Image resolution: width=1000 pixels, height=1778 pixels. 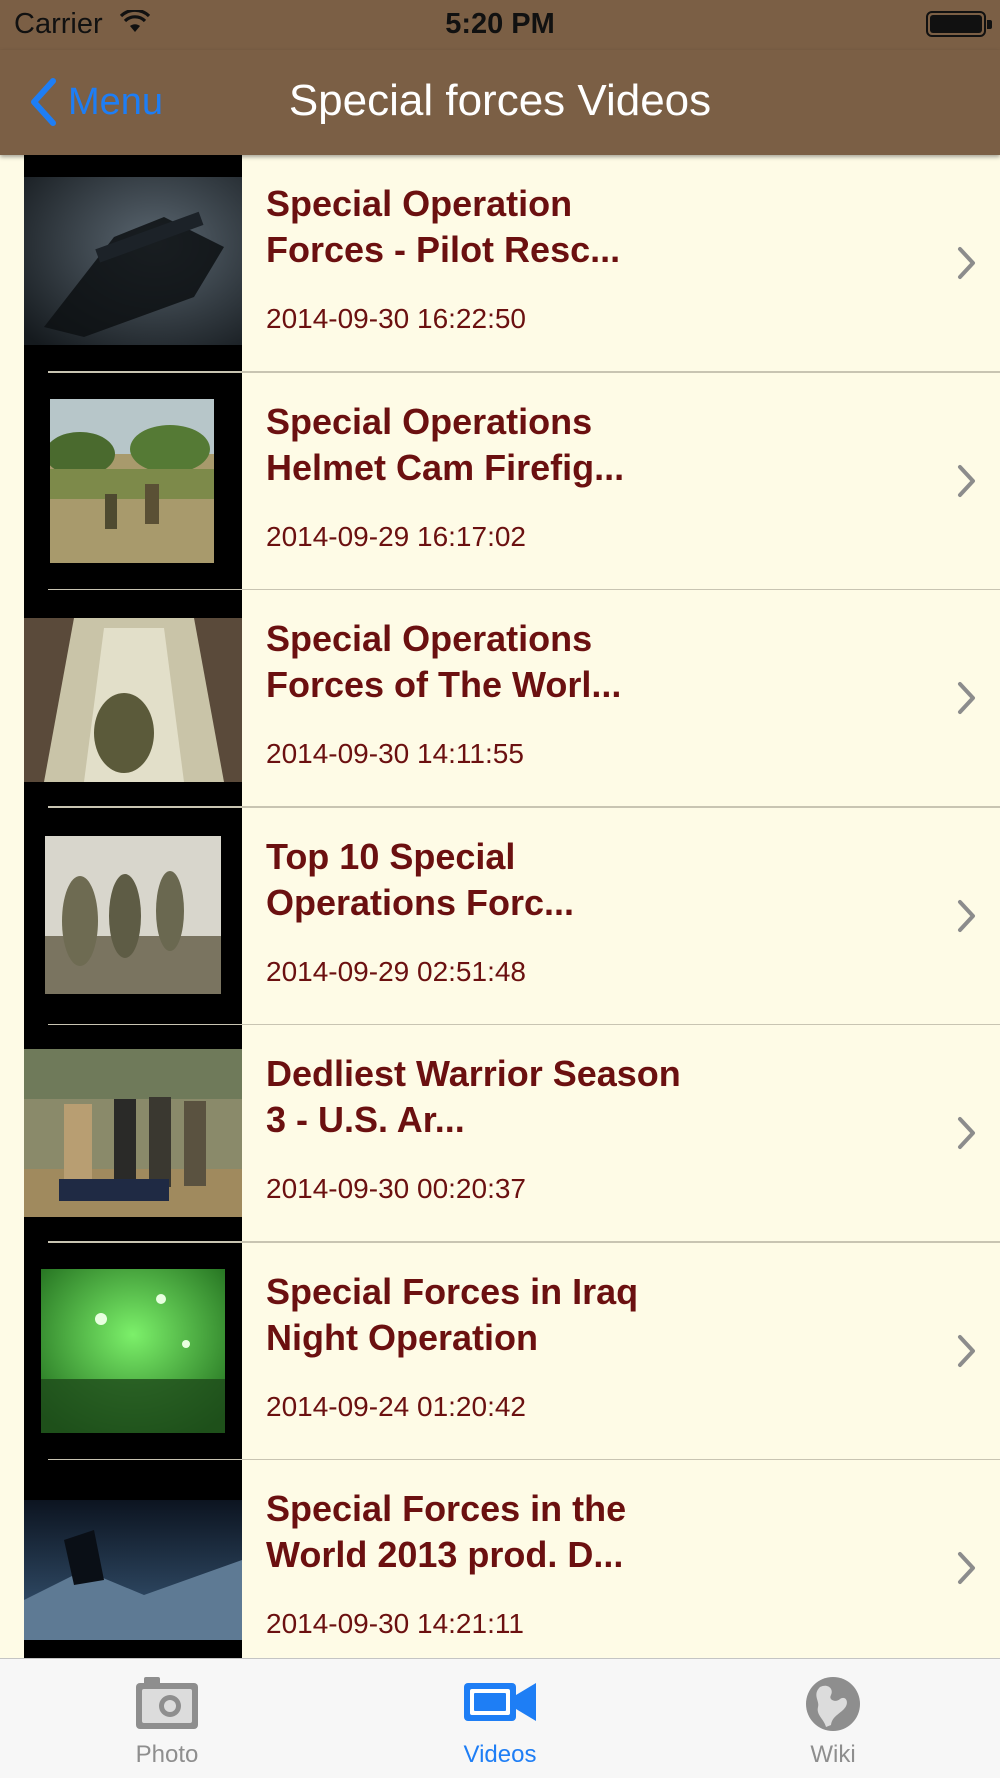 I want to click on video-title: Special Forces in Iraq Night Operation, so click(x=452, y=1314).